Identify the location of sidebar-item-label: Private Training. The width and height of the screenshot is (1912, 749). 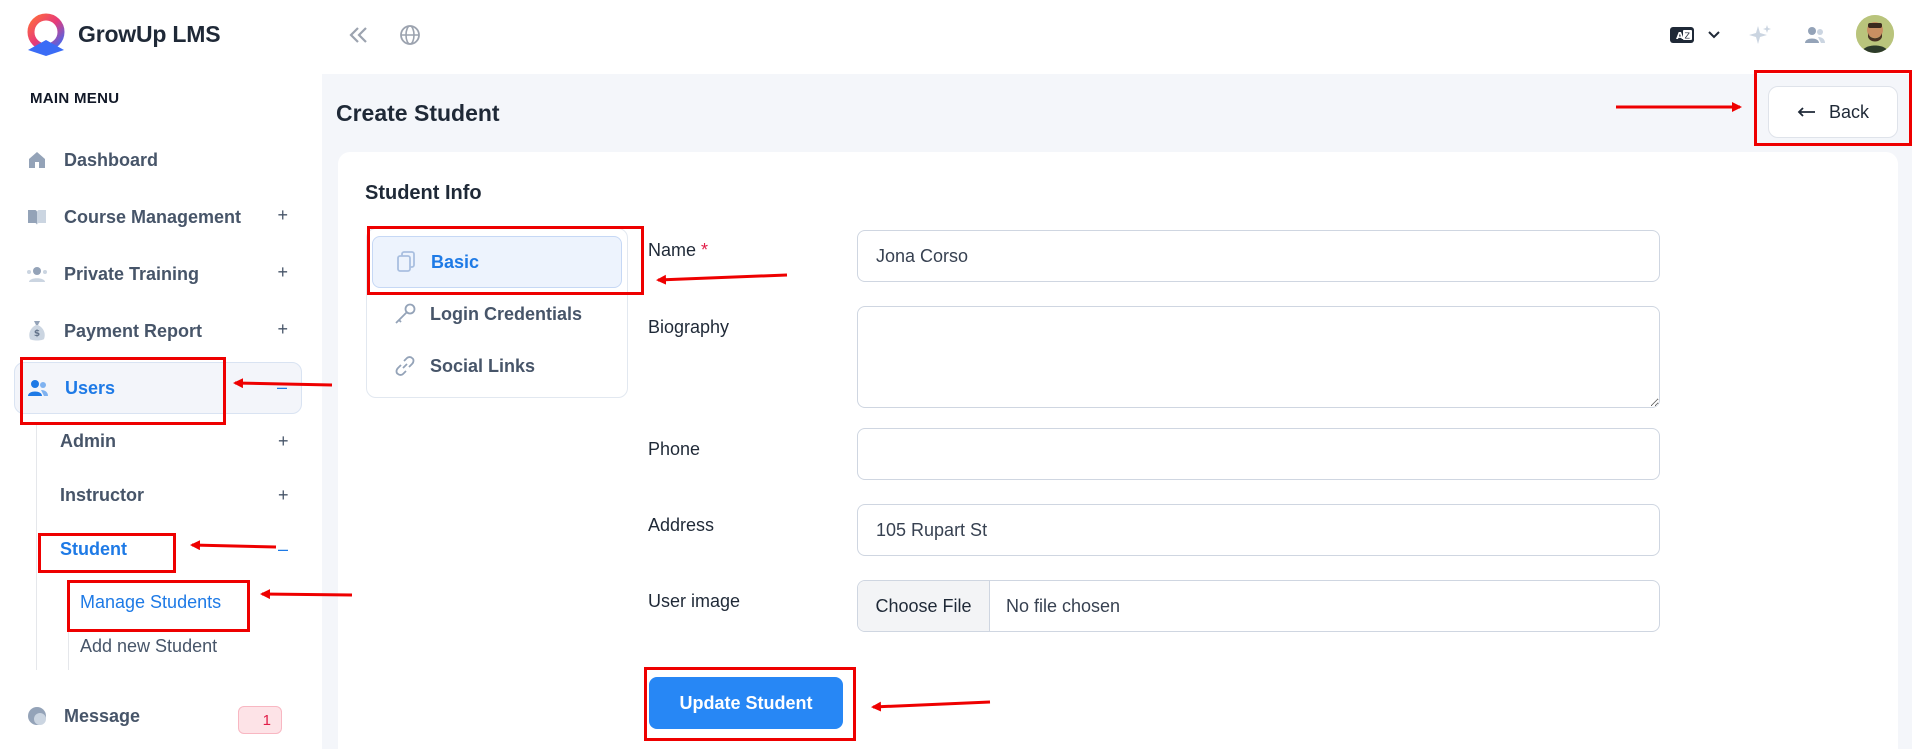
(132, 273).